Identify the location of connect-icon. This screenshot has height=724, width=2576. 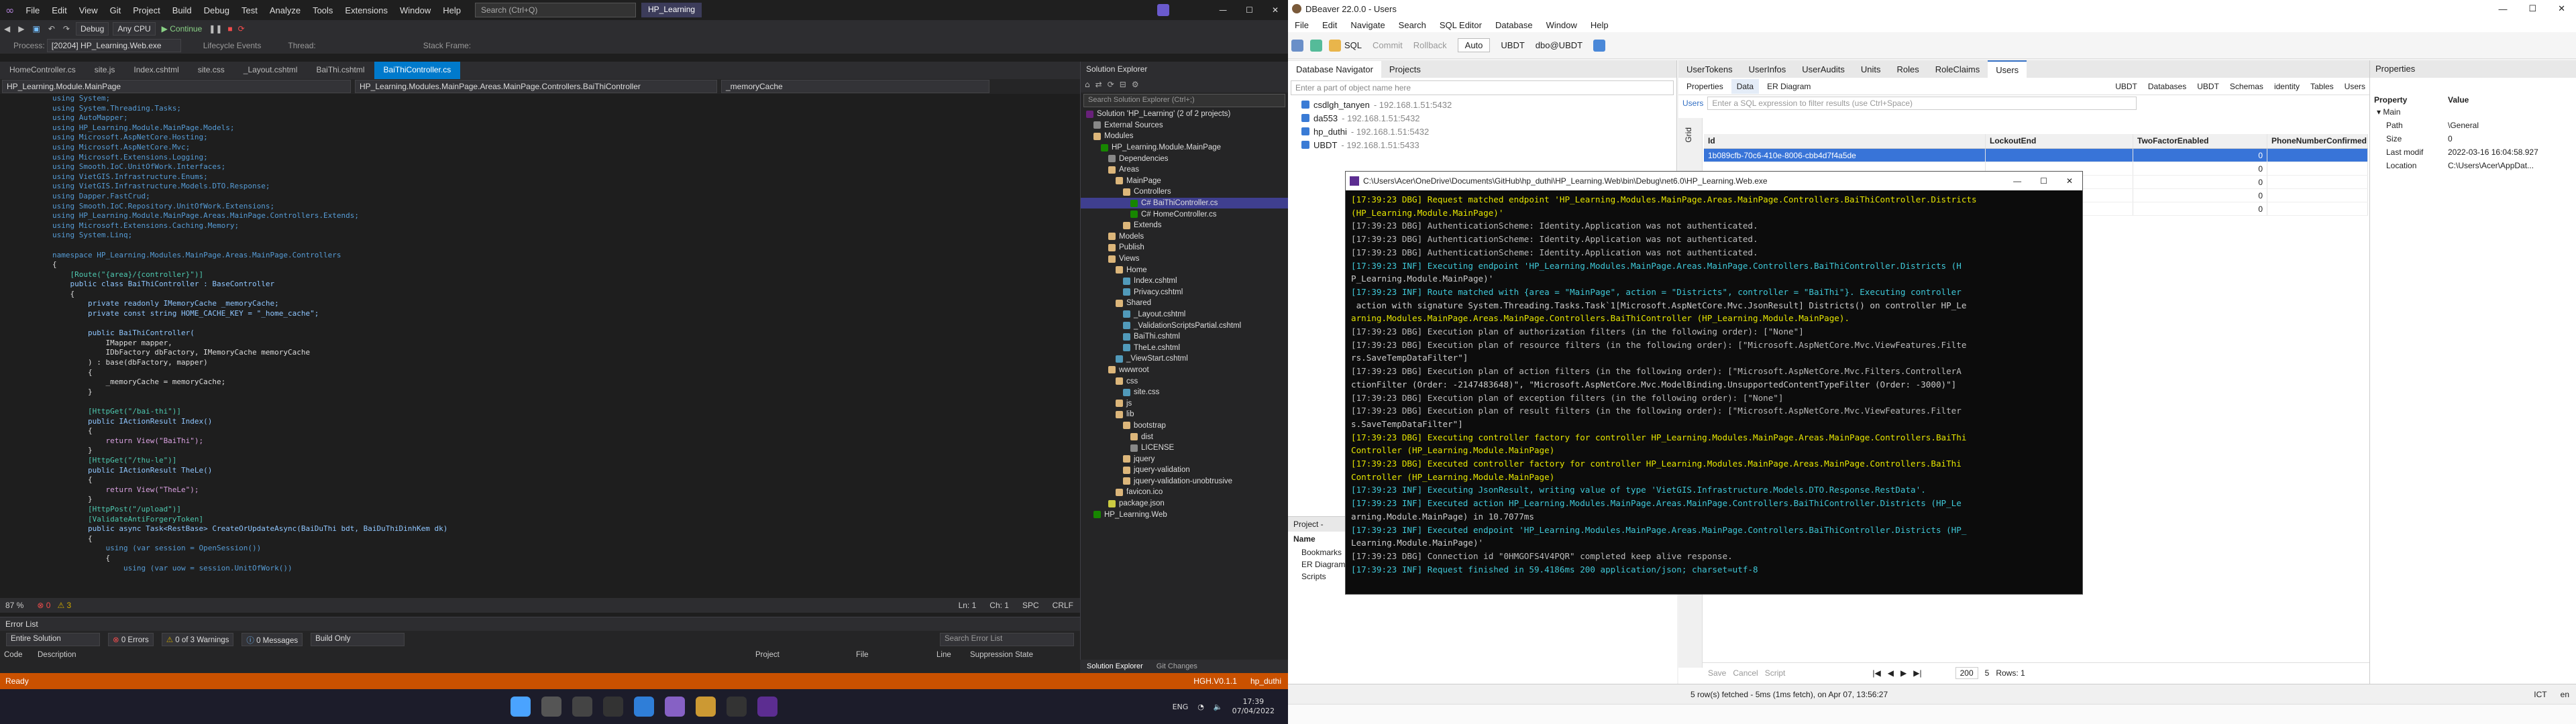
(1316, 45).